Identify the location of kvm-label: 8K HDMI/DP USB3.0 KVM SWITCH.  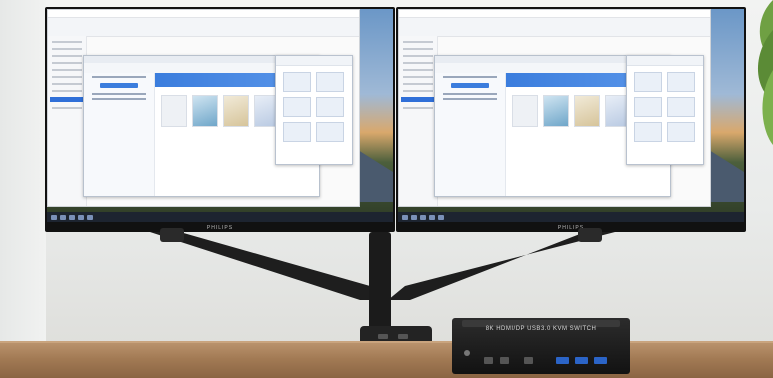
(541, 329).